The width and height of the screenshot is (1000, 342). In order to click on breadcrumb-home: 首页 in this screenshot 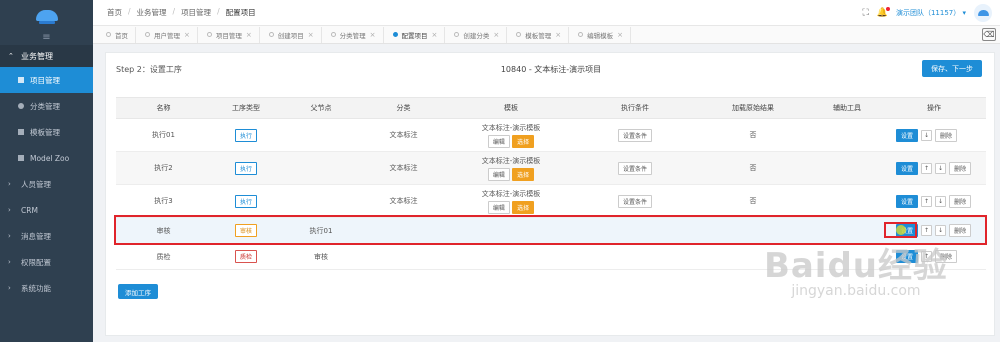, I will do `click(114, 12)`.